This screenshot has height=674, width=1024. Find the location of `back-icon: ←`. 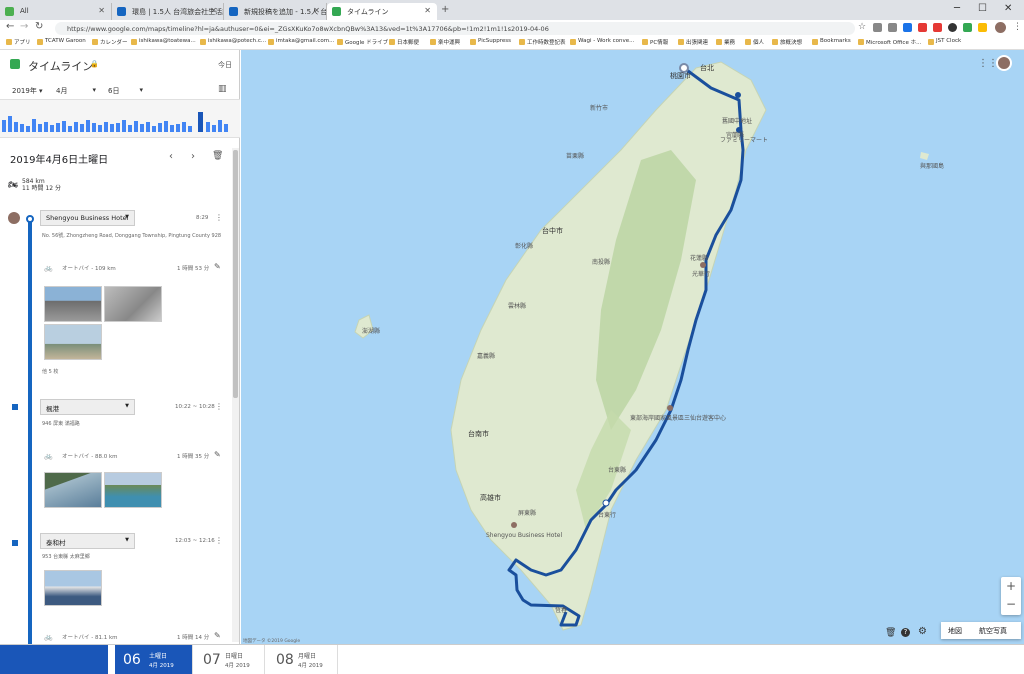

back-icon: ← is located at coordinates (10, 26).